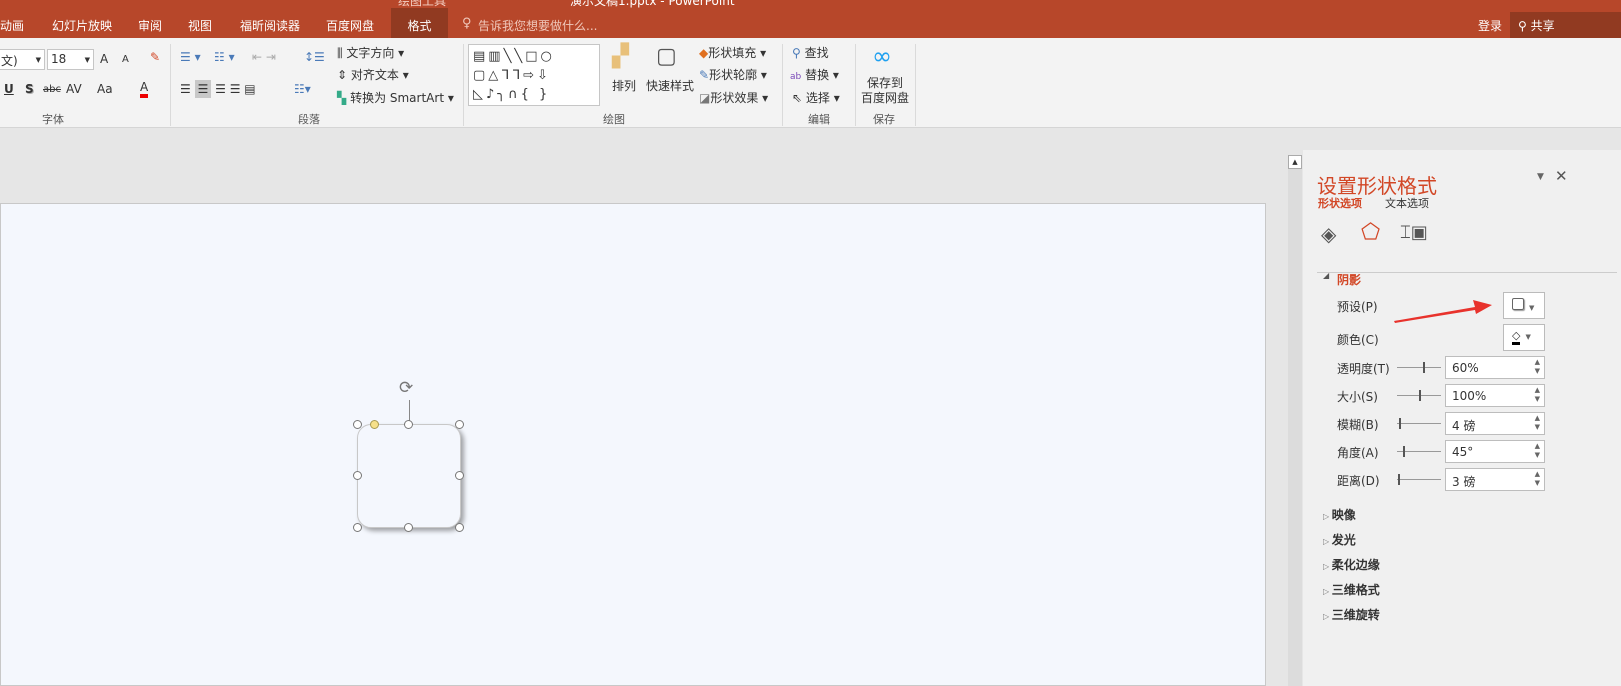 The height and width of the screenshot is (686, 1621). Describe the element at coordinates (406, 388) in the screenshot. I see `rotate-handle-icon: ⟳` at that location.